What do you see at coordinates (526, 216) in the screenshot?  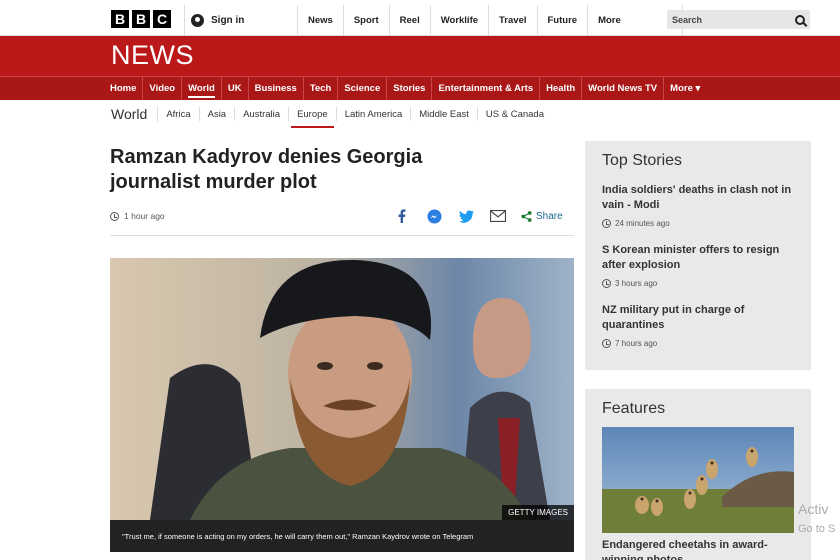 I see `share-icon` at bounding box center [526, 216].